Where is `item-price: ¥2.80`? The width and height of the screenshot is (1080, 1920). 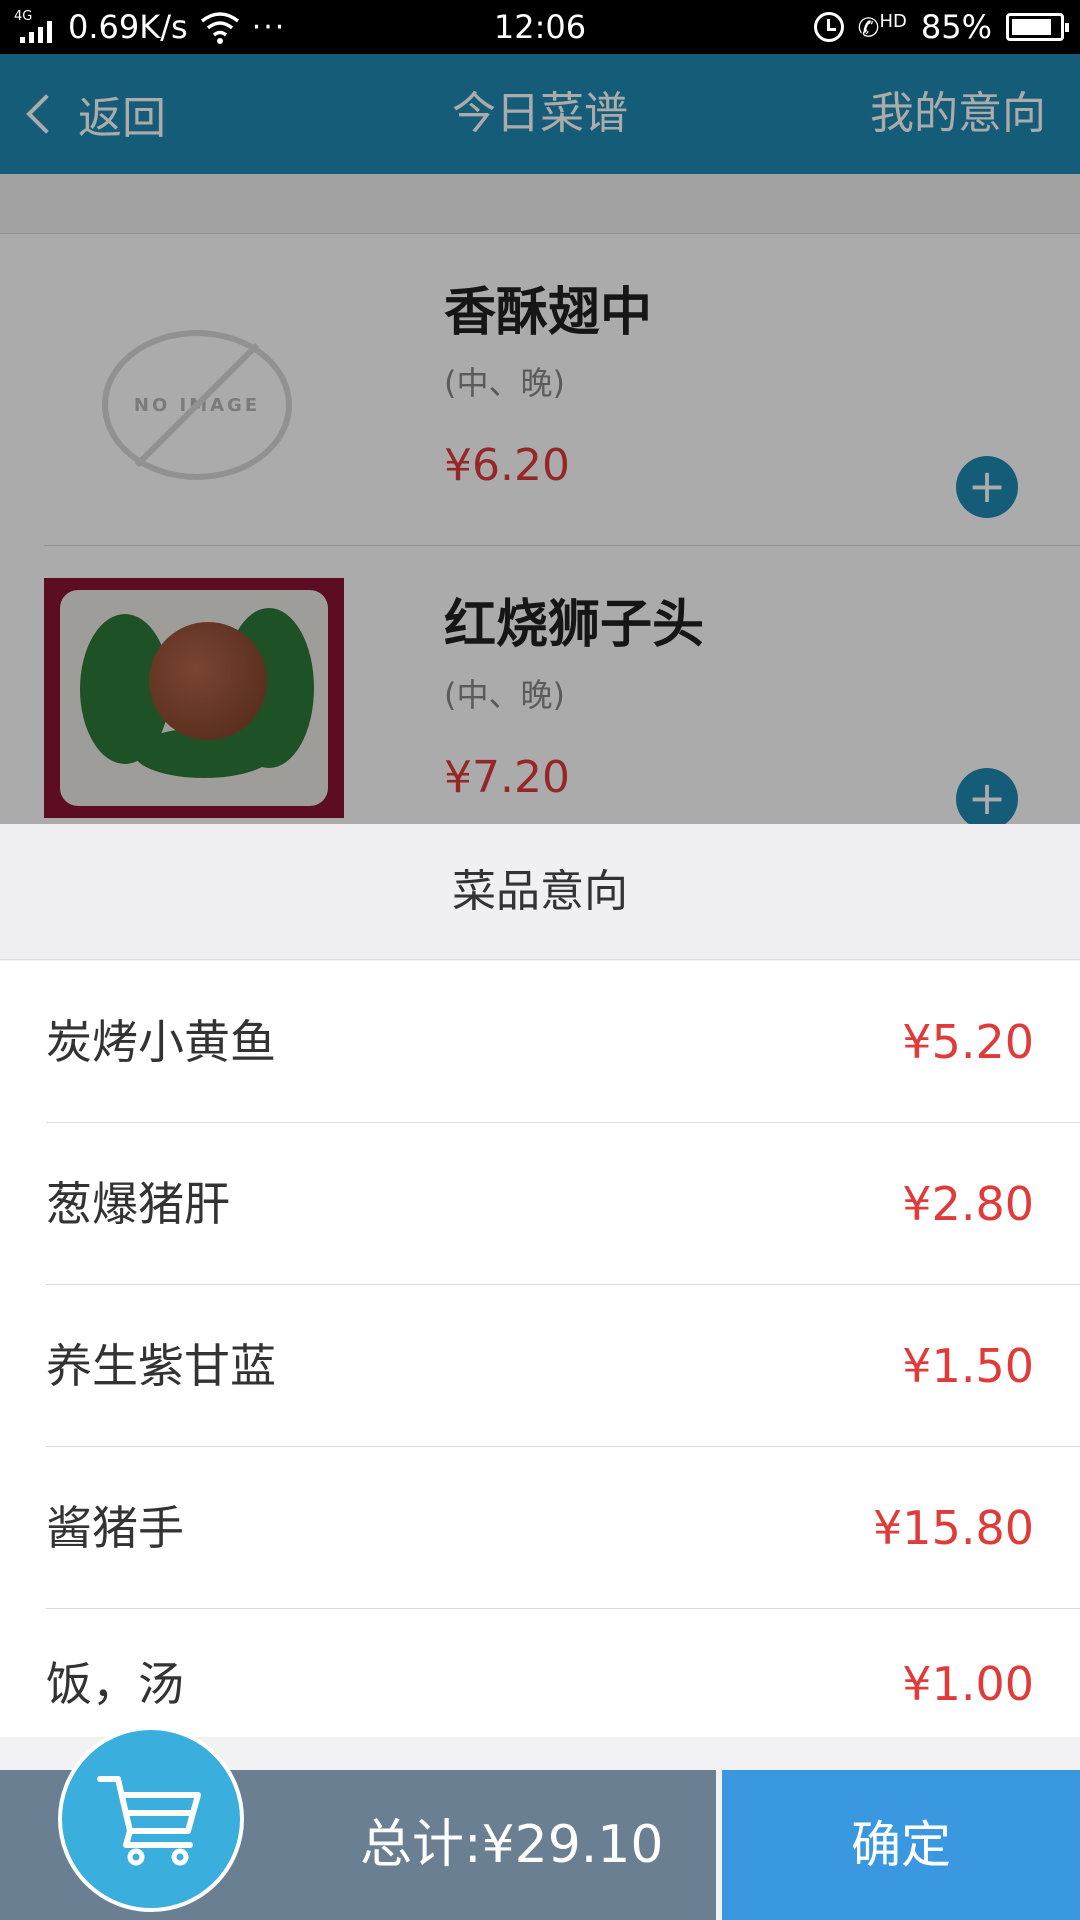
item-price: ¥2.80 is located at coordinates (968, 1204).